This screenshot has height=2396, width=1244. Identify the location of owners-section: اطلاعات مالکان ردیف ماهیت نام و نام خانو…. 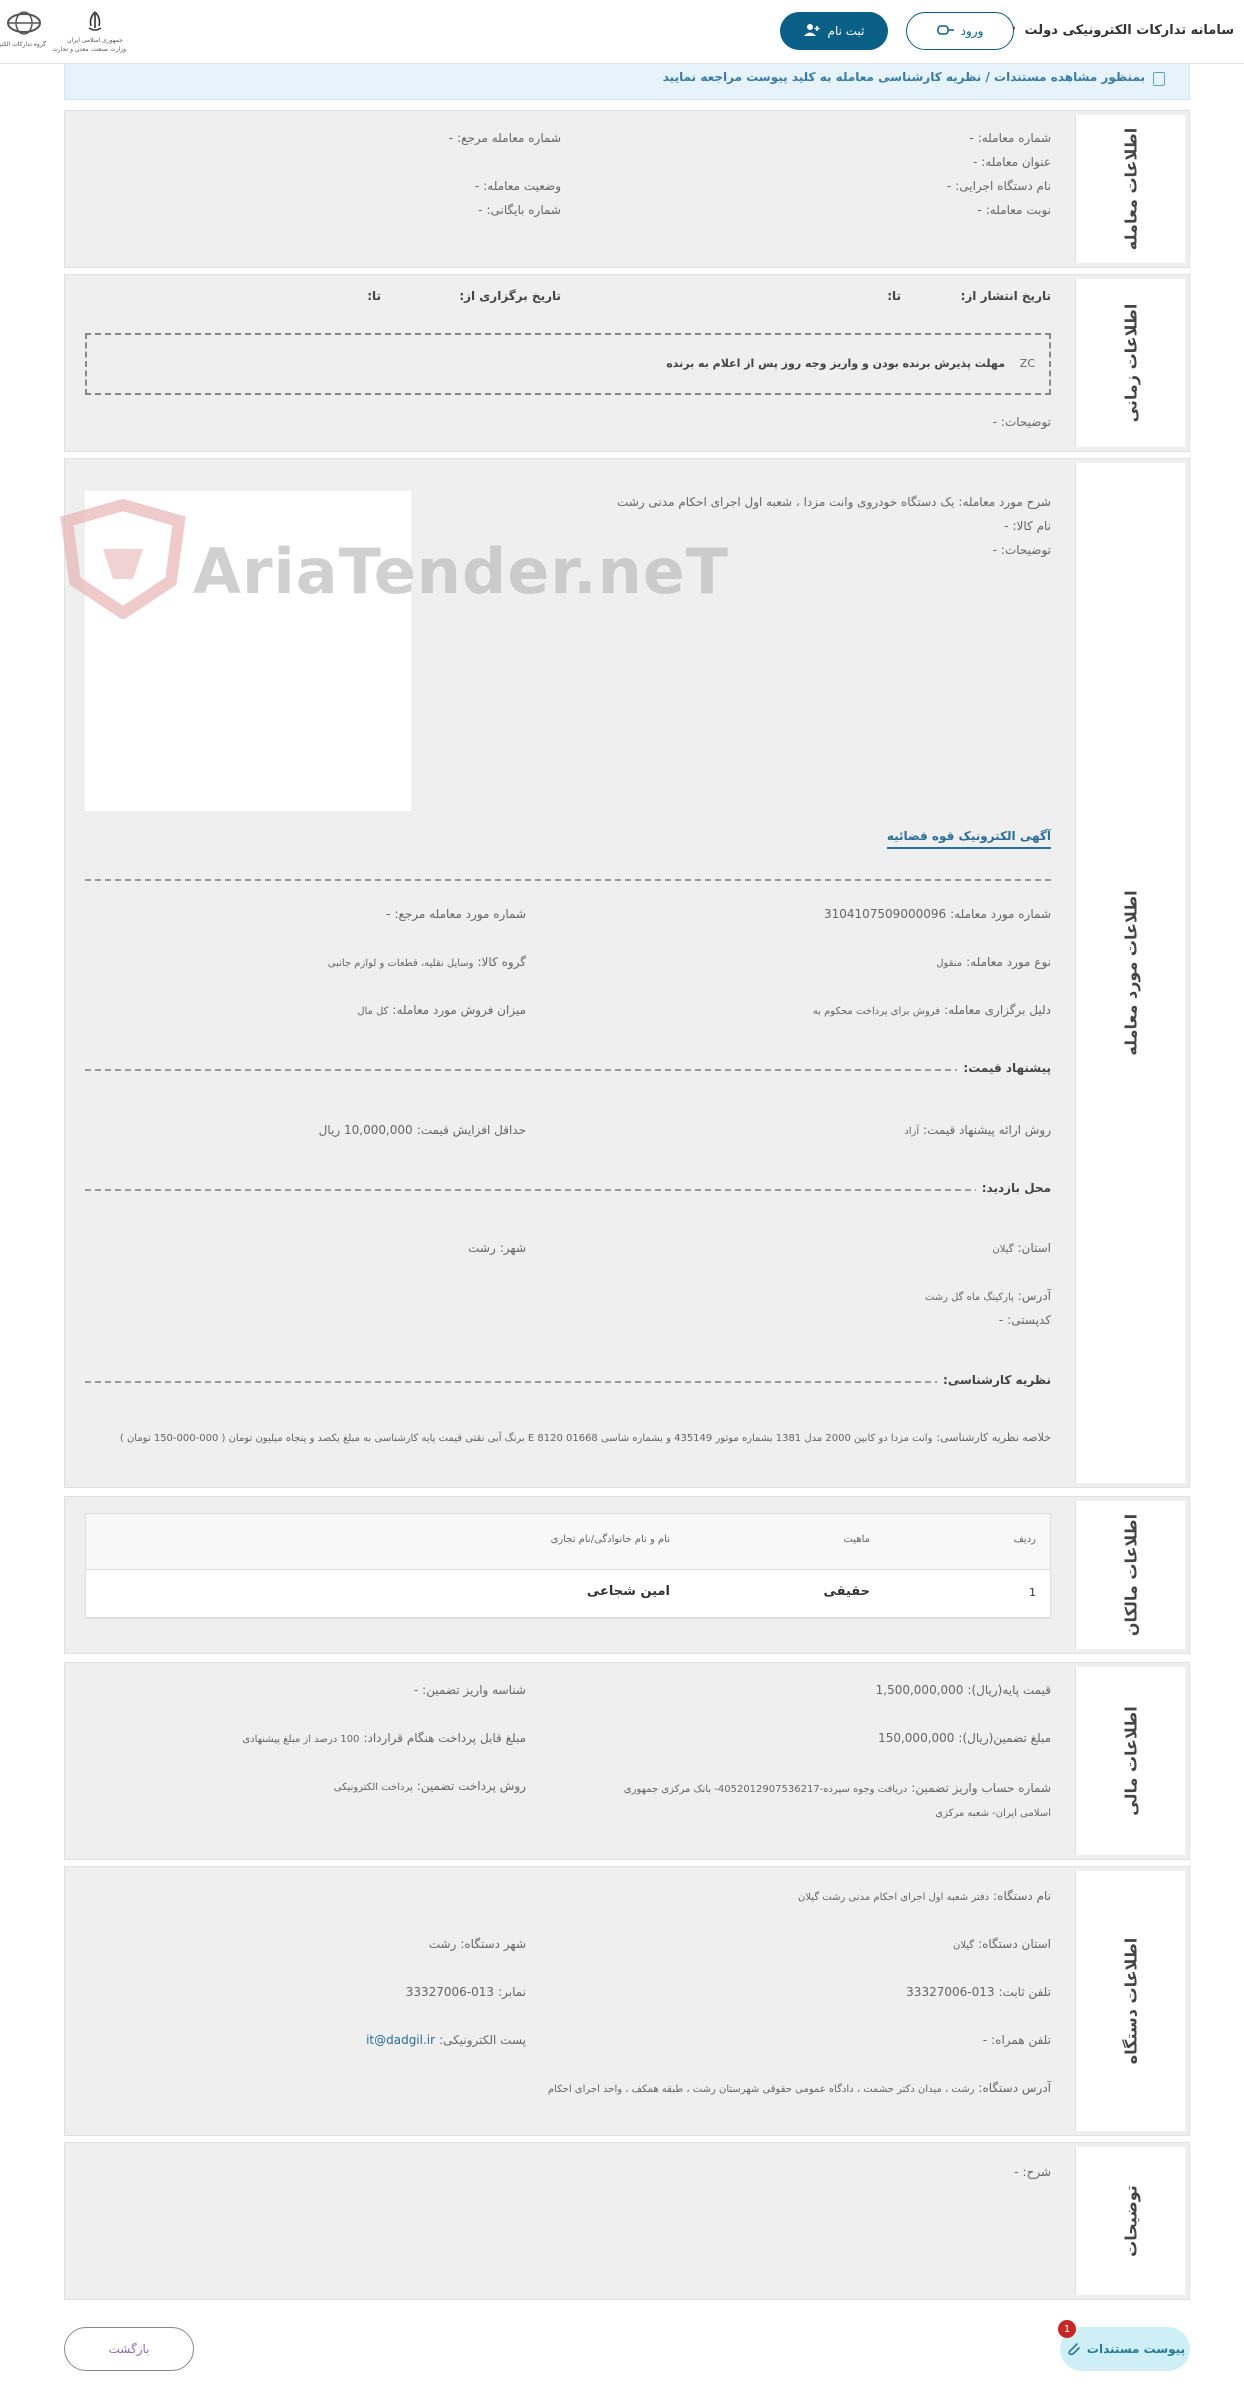
(627, 1575).